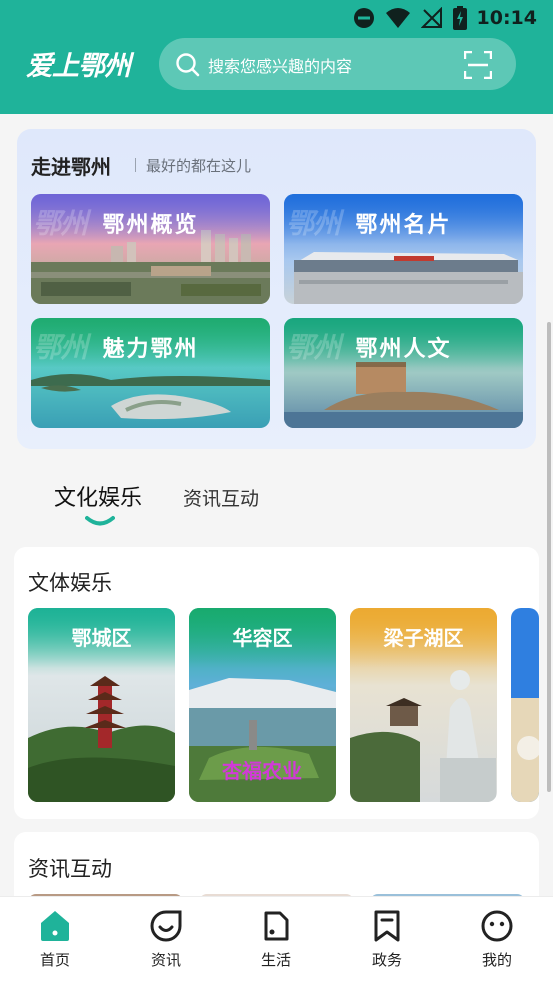  Describe the element at coordinates (478, 65) in the screenshot. I see `scan-icon` at that location.